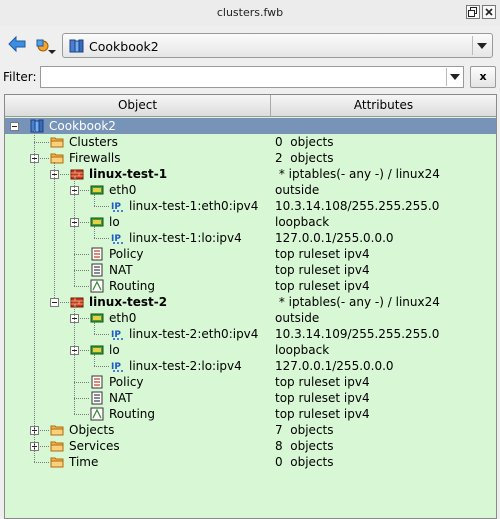 The image size is (500, 519). Describe the element at coordinates (250, 142) in the screenshot. I see `tree-row: Clusters 0 objects` at that location.